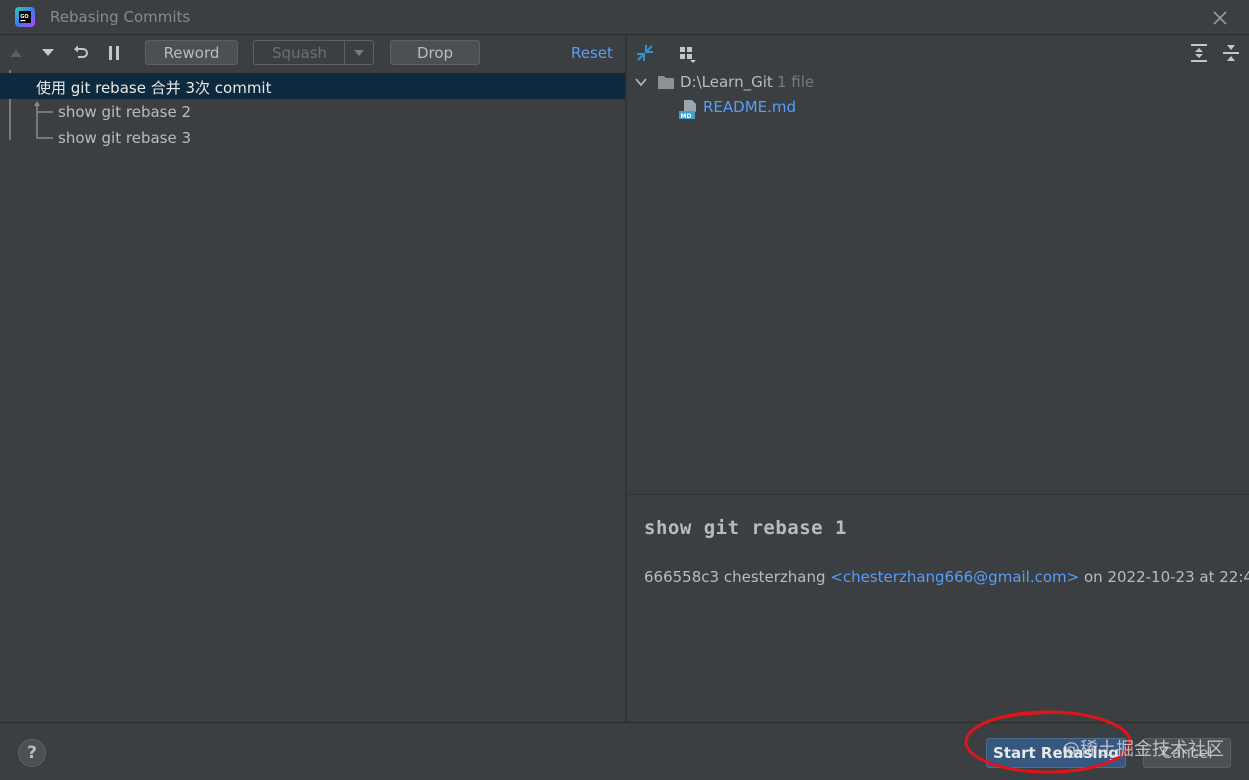  I want to click on squash-dropdown-arrow, so click(358, 52).